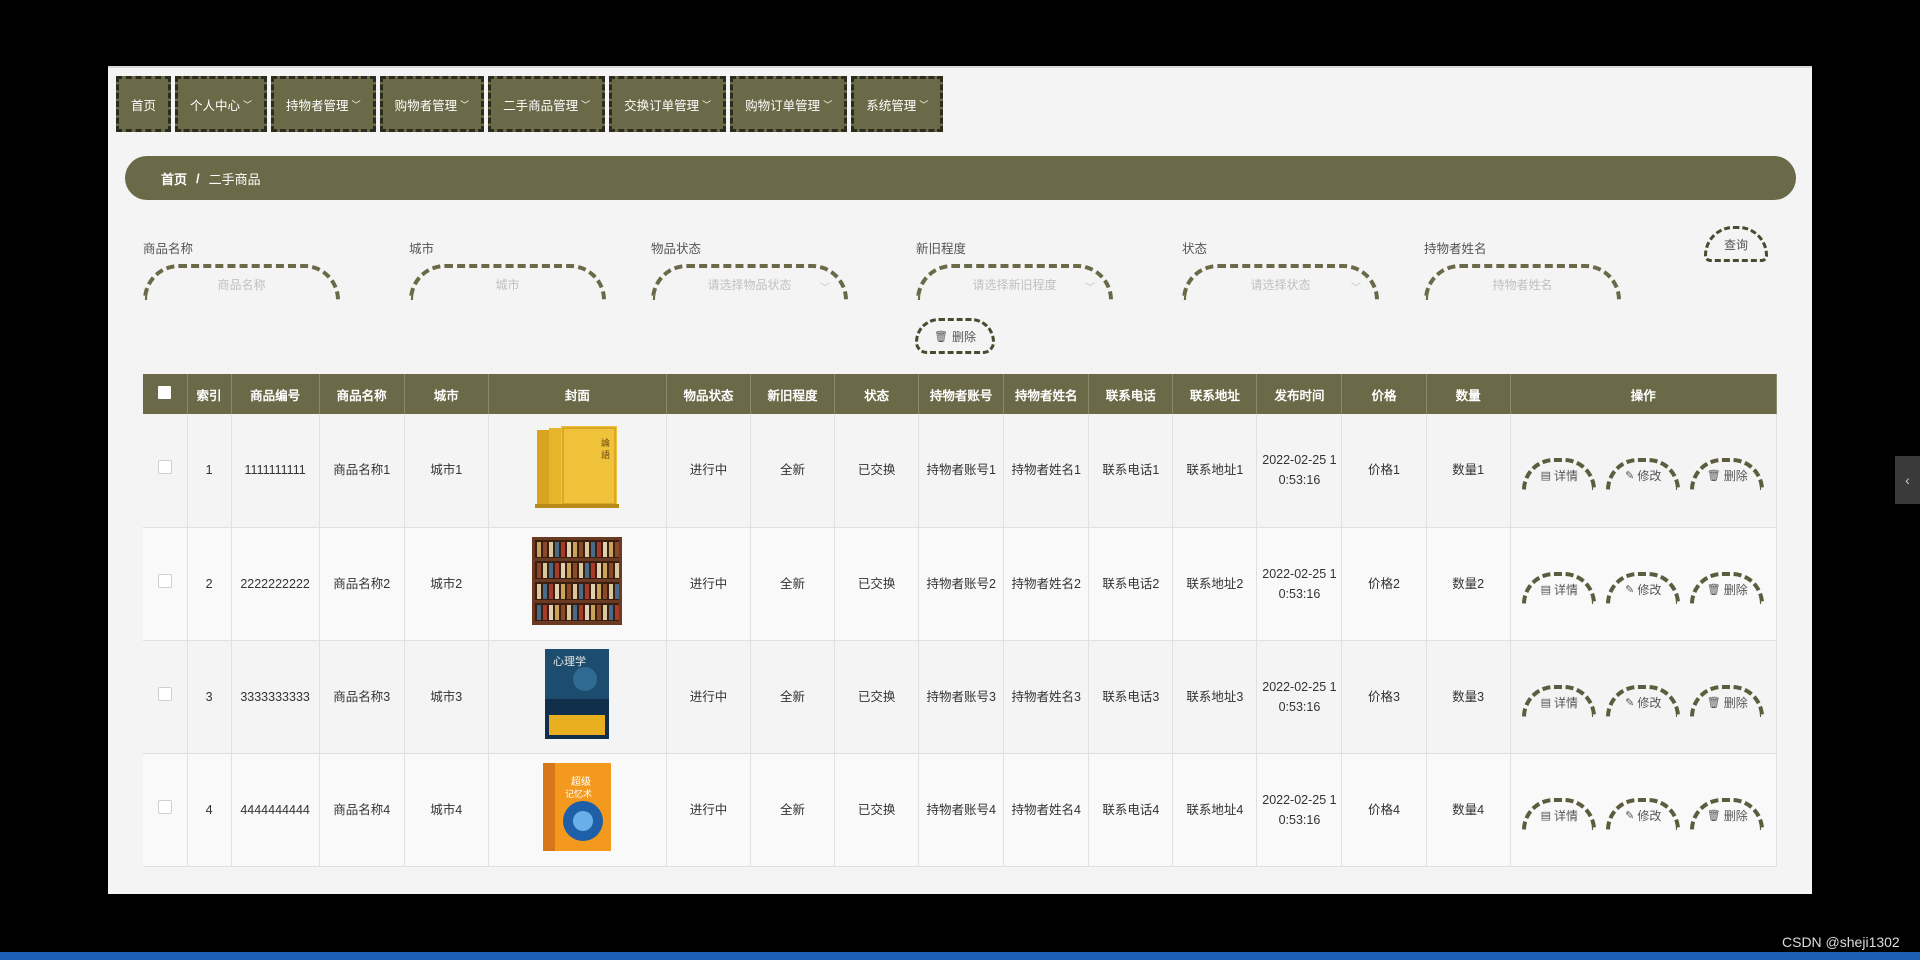 This screenshot has height=960, width=1920. Describe the element at coordinates (362, 471) in the screenshot. I see `cell-name: 商品名称1` at that location.